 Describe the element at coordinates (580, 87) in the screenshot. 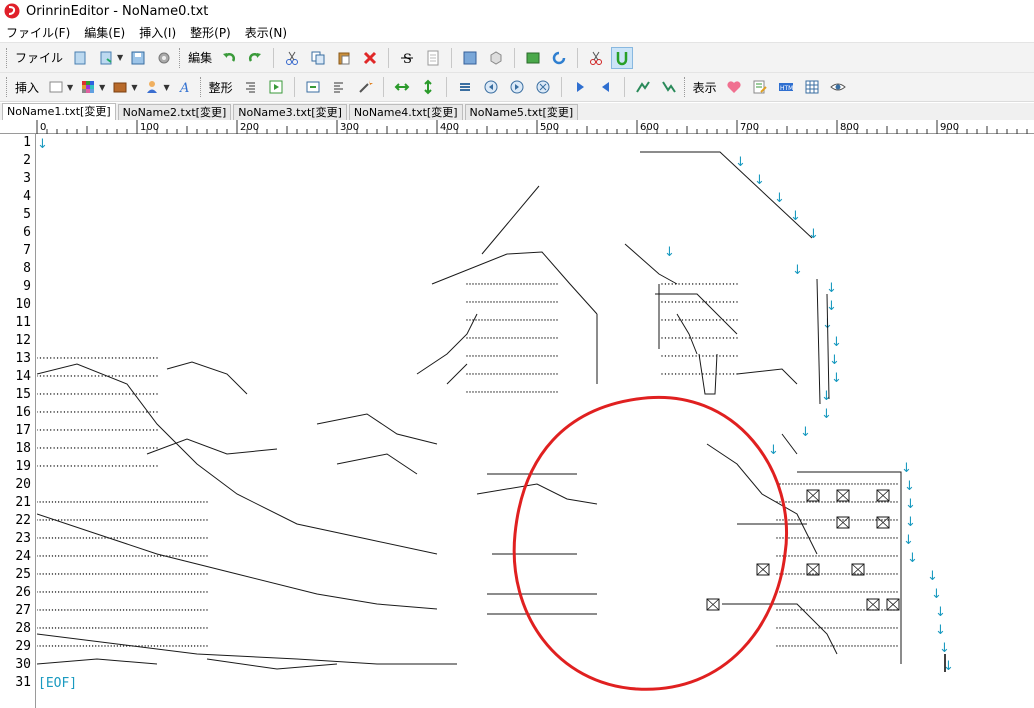

I see `play-right-icon` at that location.